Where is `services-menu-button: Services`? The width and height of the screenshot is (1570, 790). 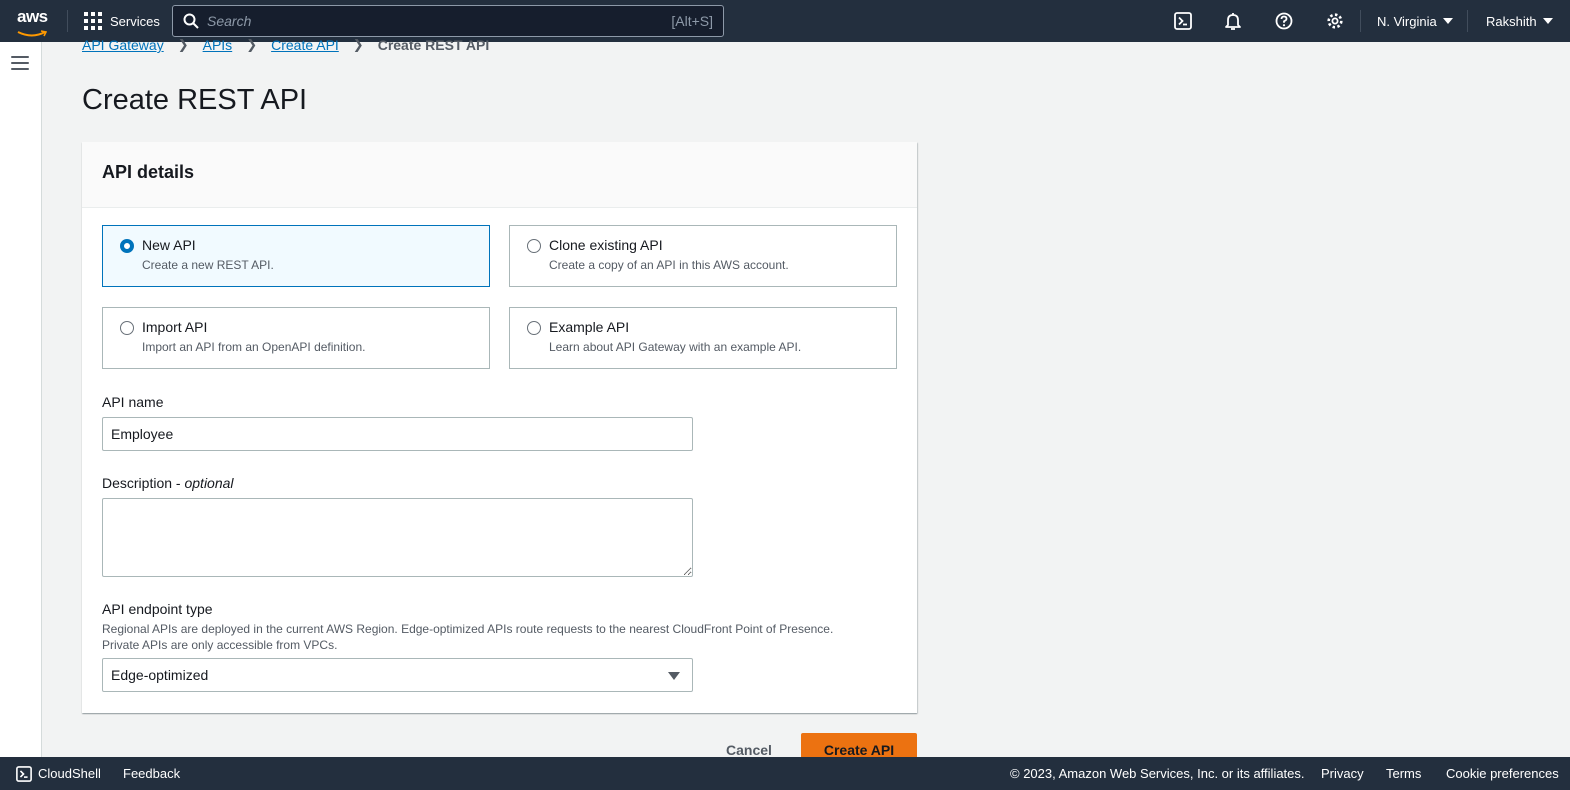
services-menu-button: Services is located at coordinates (122, 21).